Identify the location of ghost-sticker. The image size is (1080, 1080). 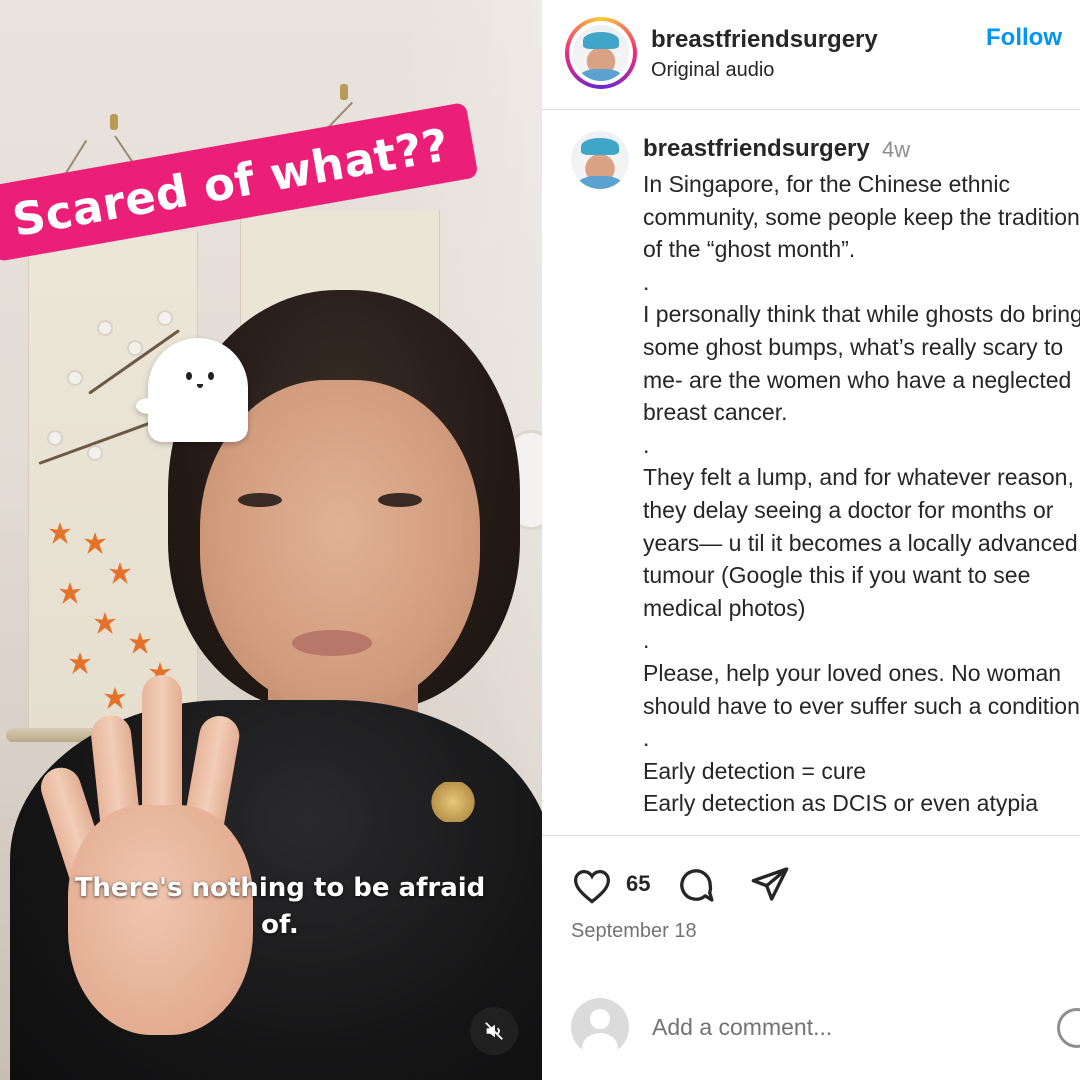
(192, 390).